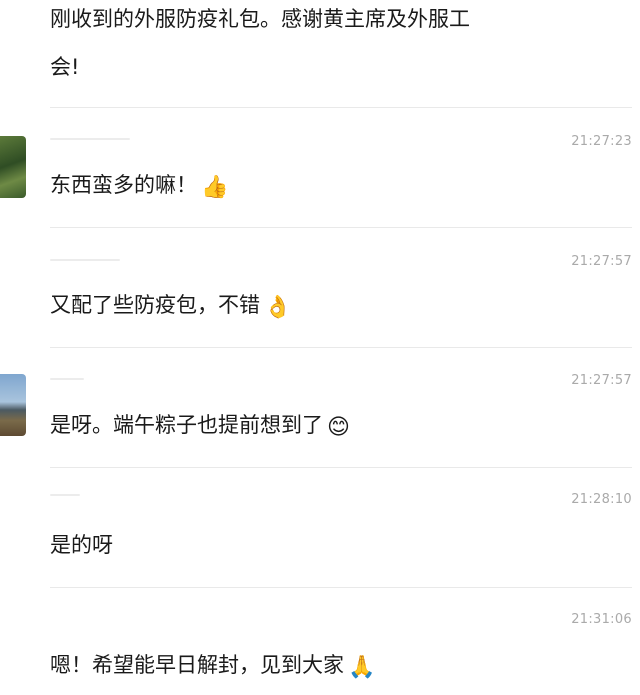 The height and width of the screenshot is (695, 640). Describe the element at coordinates (601, 141) in the screenshot. I see `message-timestamp: 21:27:23` at that location.